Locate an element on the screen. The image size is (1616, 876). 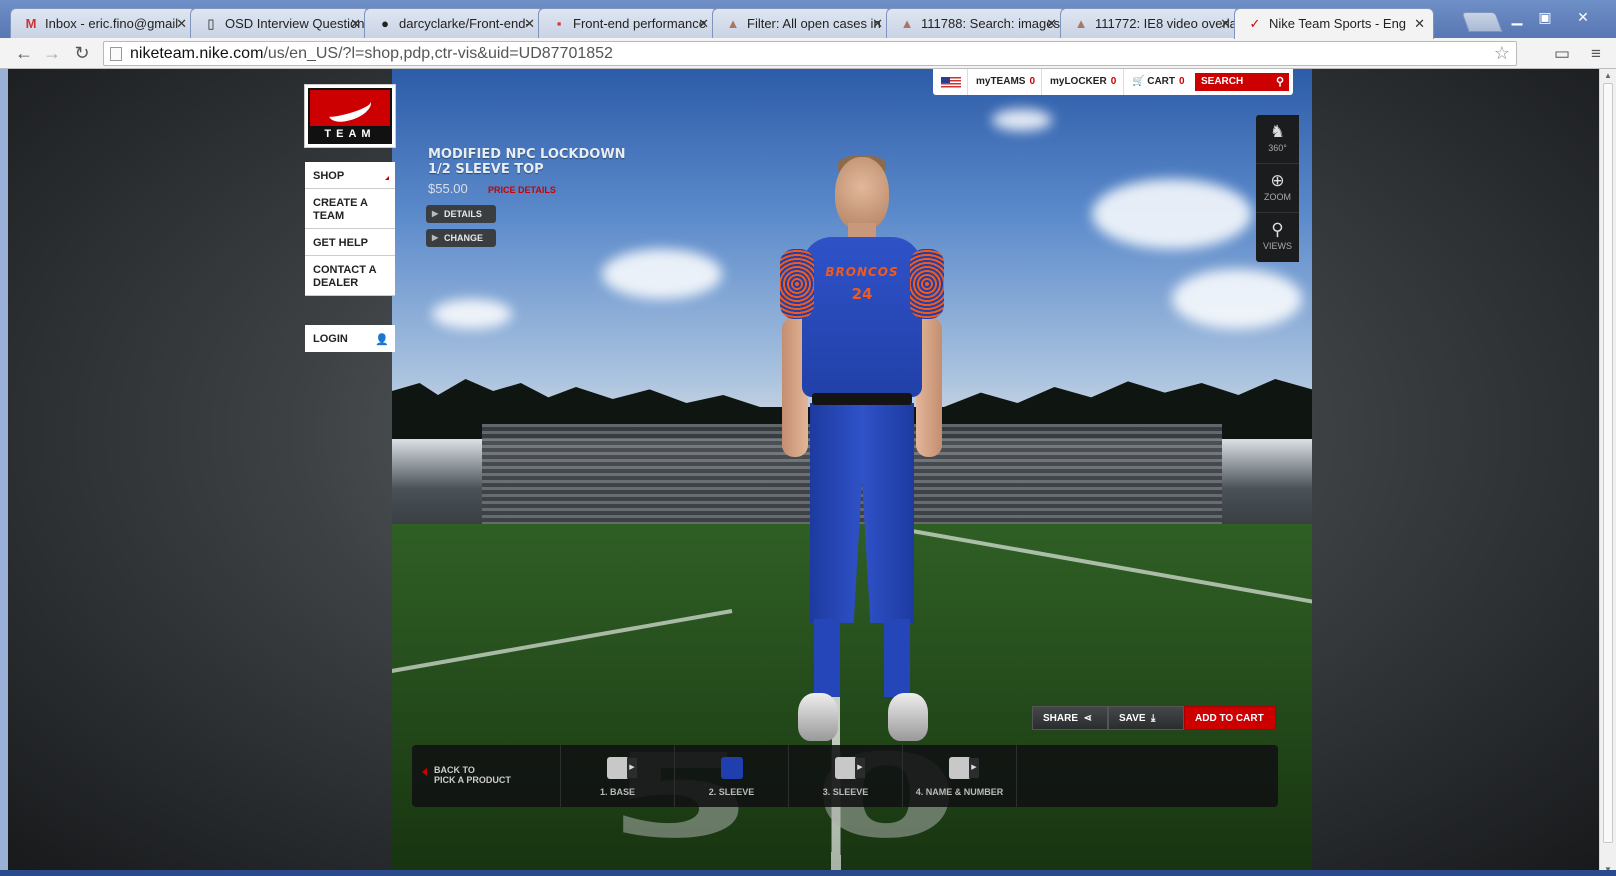
browser-tab-github: ● darcyclarke/Front-end- ✕ is located at coordinates (454, 23).